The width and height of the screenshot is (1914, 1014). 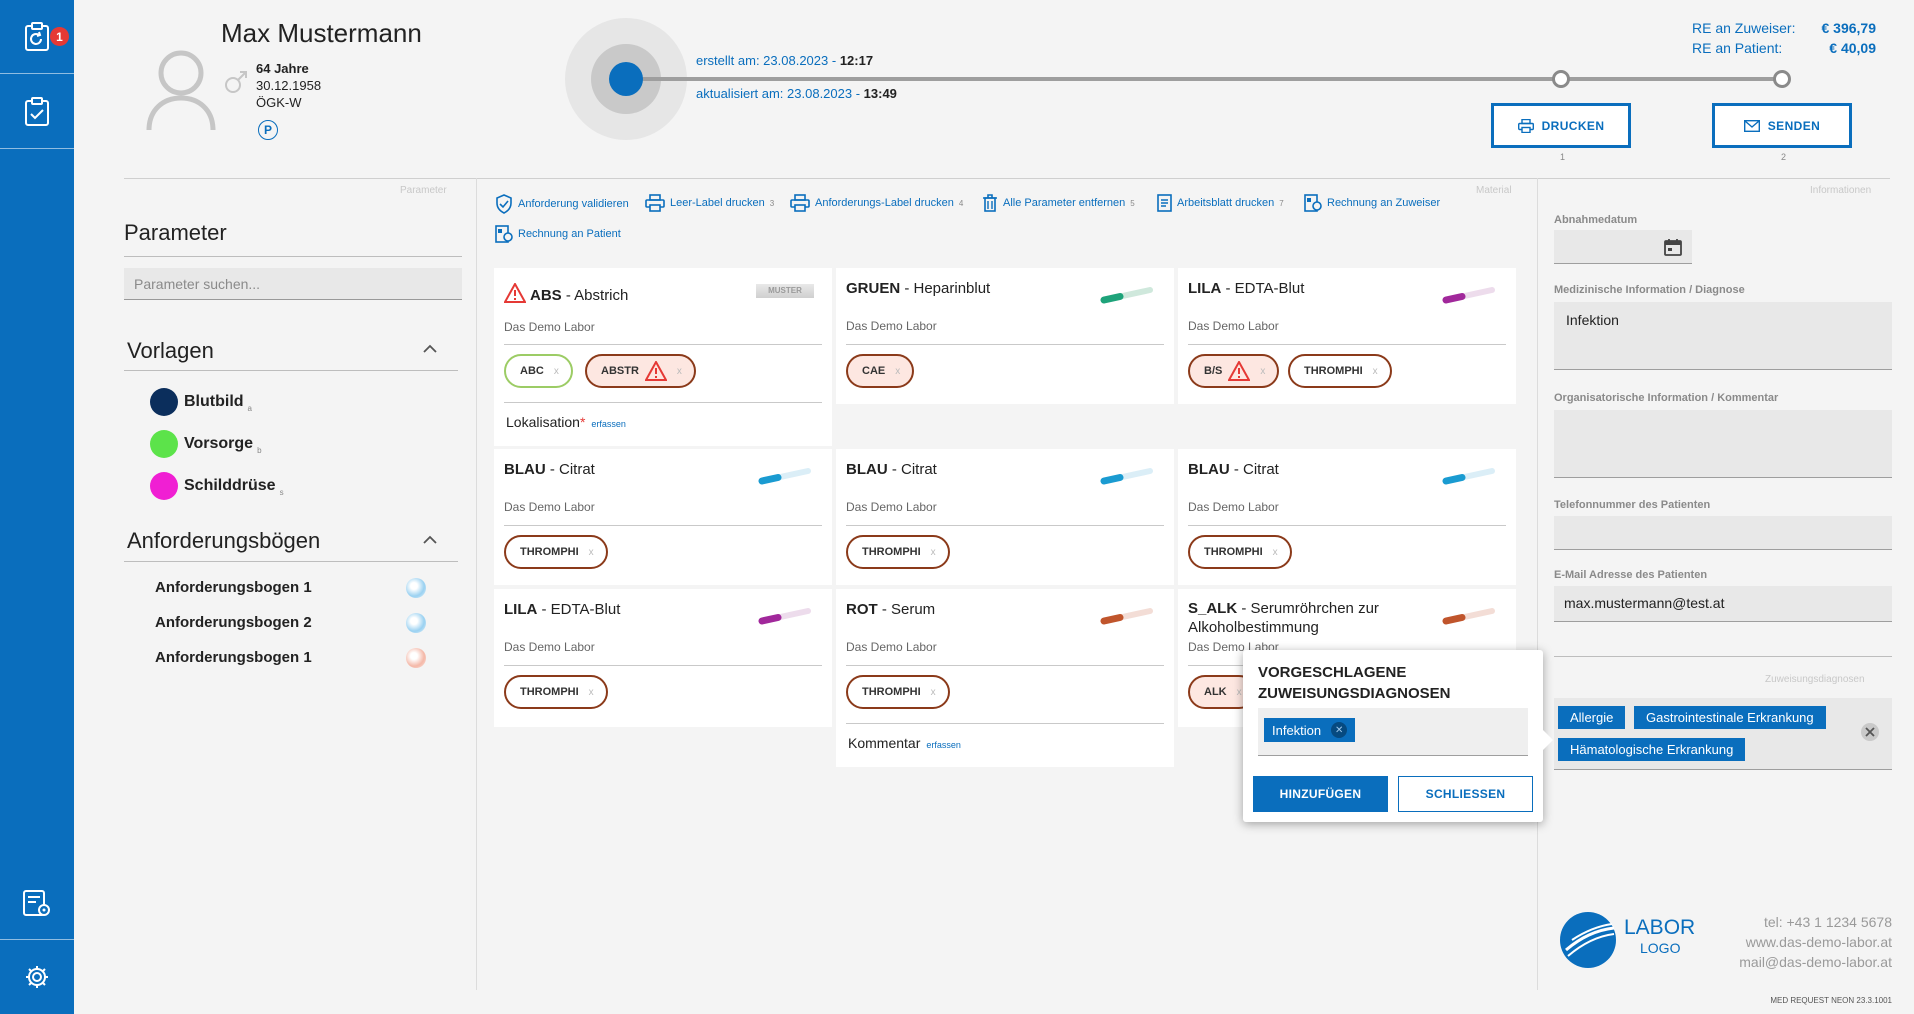 What do you see at coordinates (1573, 125) in the screenshot?
I see `print-button-label: DRUCKEN` at bounding box center [1573, 125].